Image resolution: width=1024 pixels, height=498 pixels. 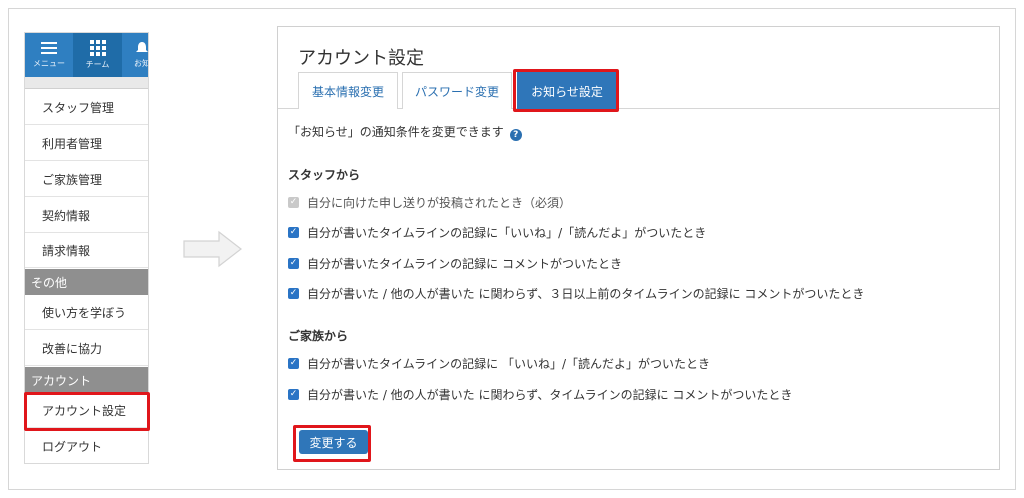 What do you see at coordinates (86, 348) in the screenshot?
I see `sidebar-item-feedback: 改善に協力` at bounding box center [86, 348].